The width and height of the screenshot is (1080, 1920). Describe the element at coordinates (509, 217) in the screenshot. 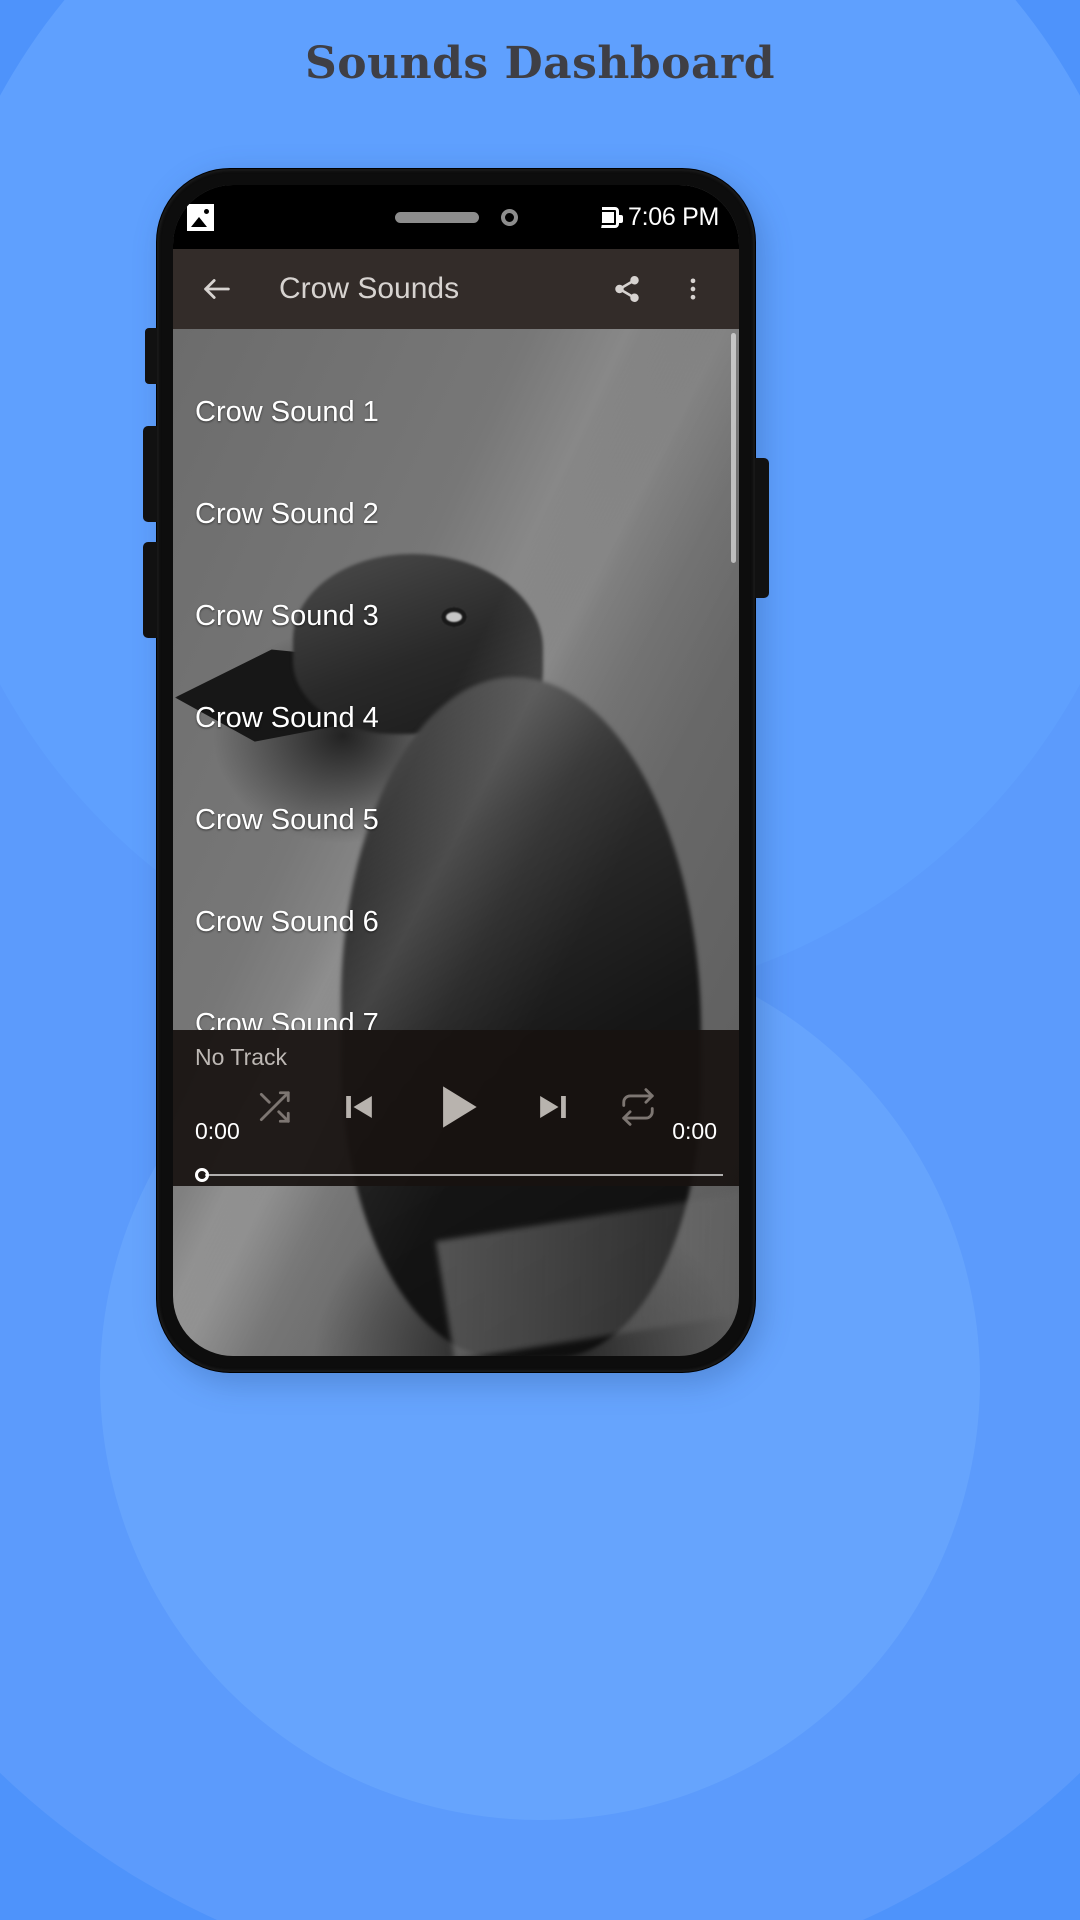

I see `front-camera-icon` at that location.